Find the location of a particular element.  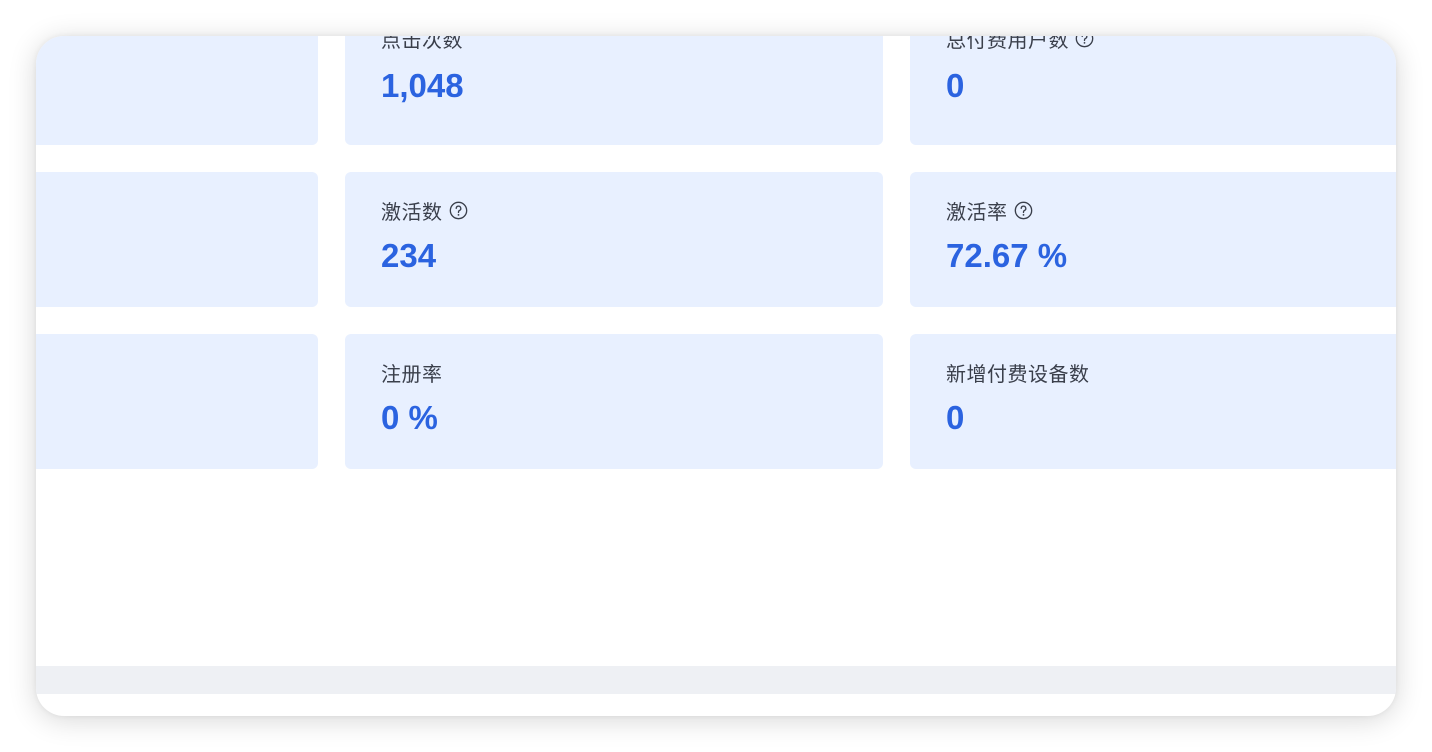

stat-label: 激活数 is located at coordinates (412, 211).